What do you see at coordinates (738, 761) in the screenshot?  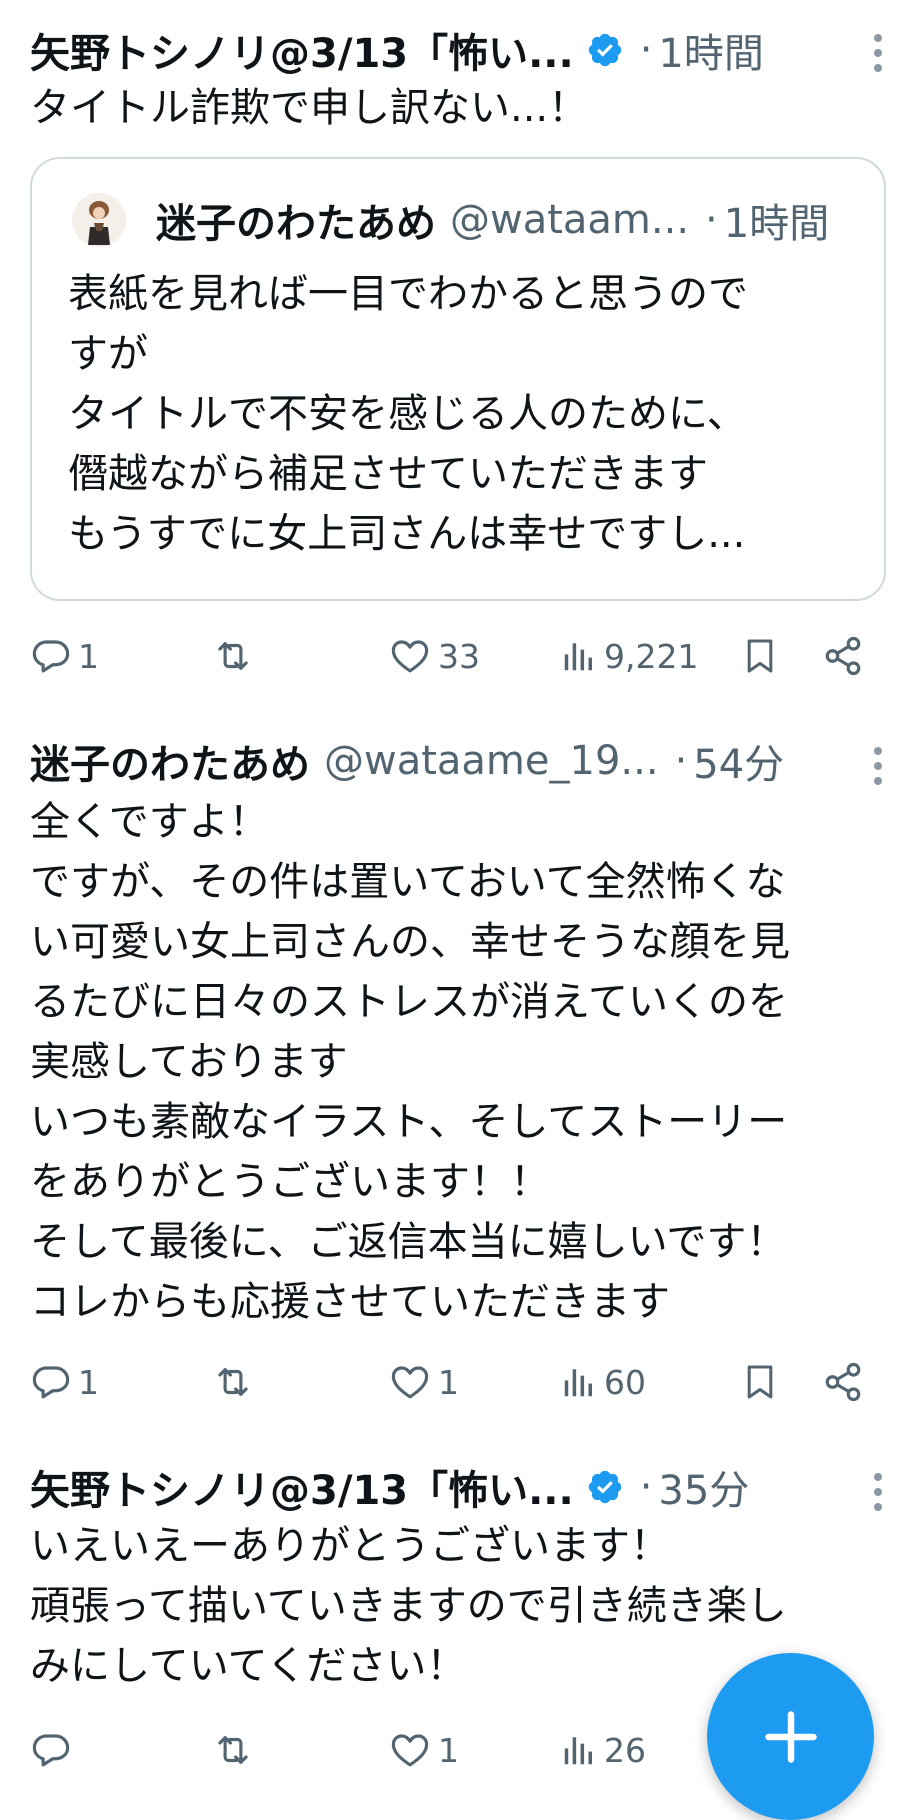 I see `timestamp: 54分` at bounding box center [738, 761].